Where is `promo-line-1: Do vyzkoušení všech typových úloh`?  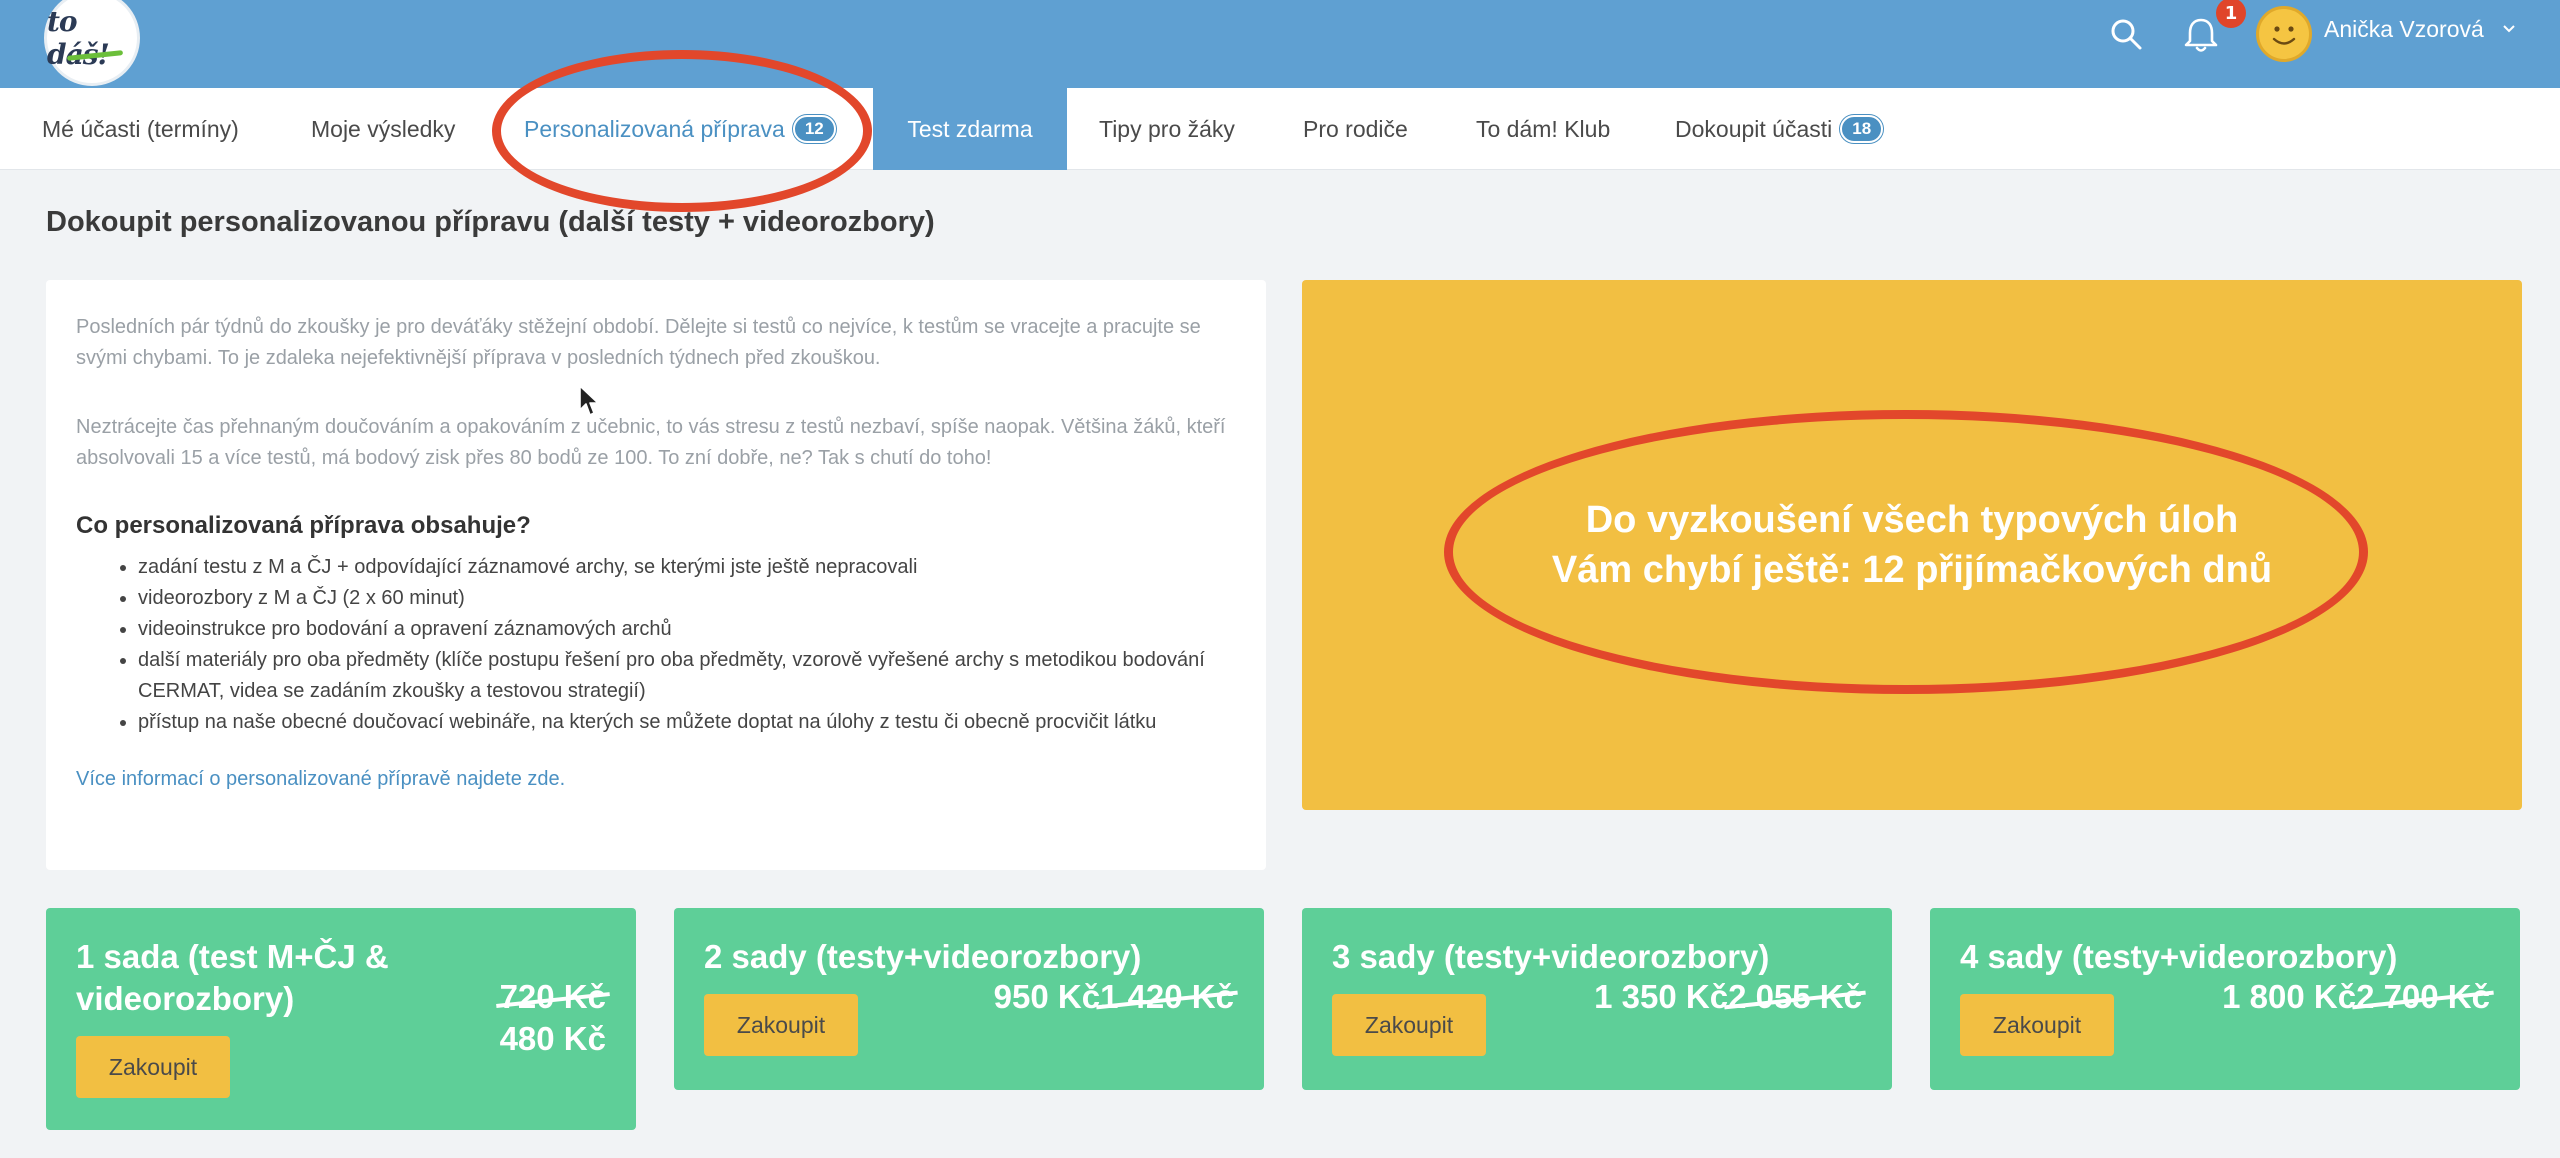
promo-line-1: Do vyzkoušení všech typových úloh is located at coordinates (1912, 520).